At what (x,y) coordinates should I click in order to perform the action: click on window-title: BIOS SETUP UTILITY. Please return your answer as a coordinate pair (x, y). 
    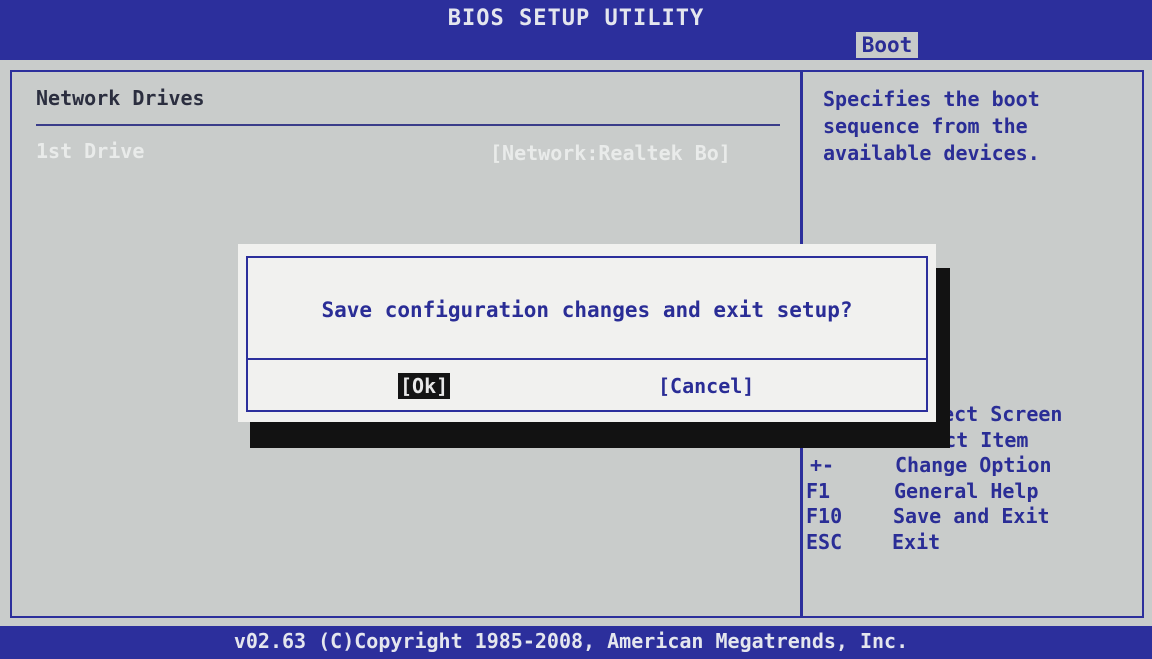
    Looking at the image, I should click on (576, 18).